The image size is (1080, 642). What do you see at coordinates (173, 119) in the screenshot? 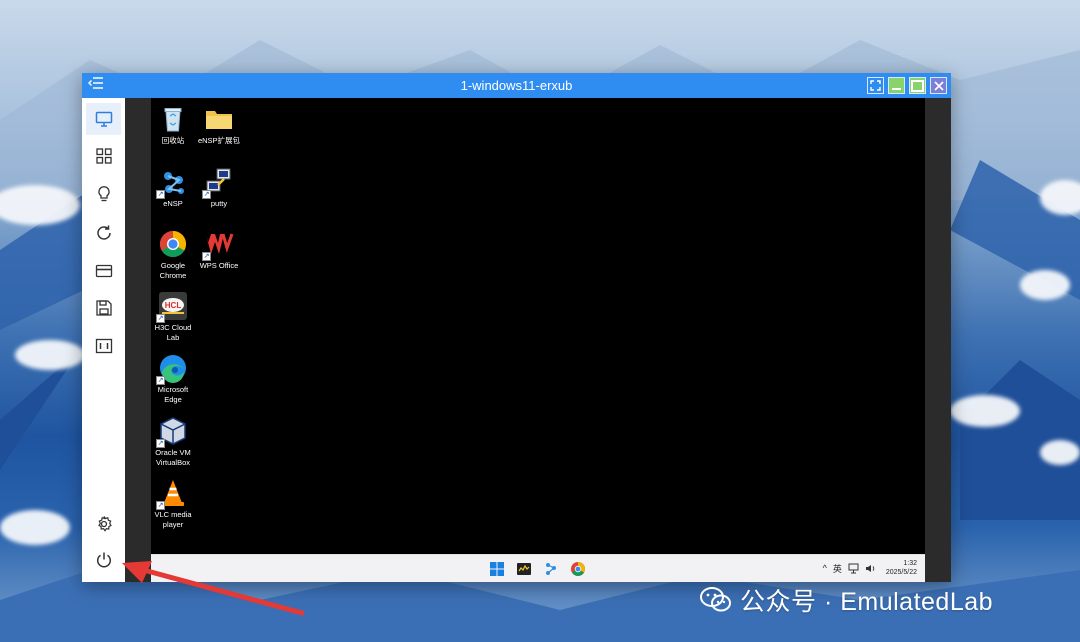
I see `recycle-bin-icon` at bounding box center [173, 119].